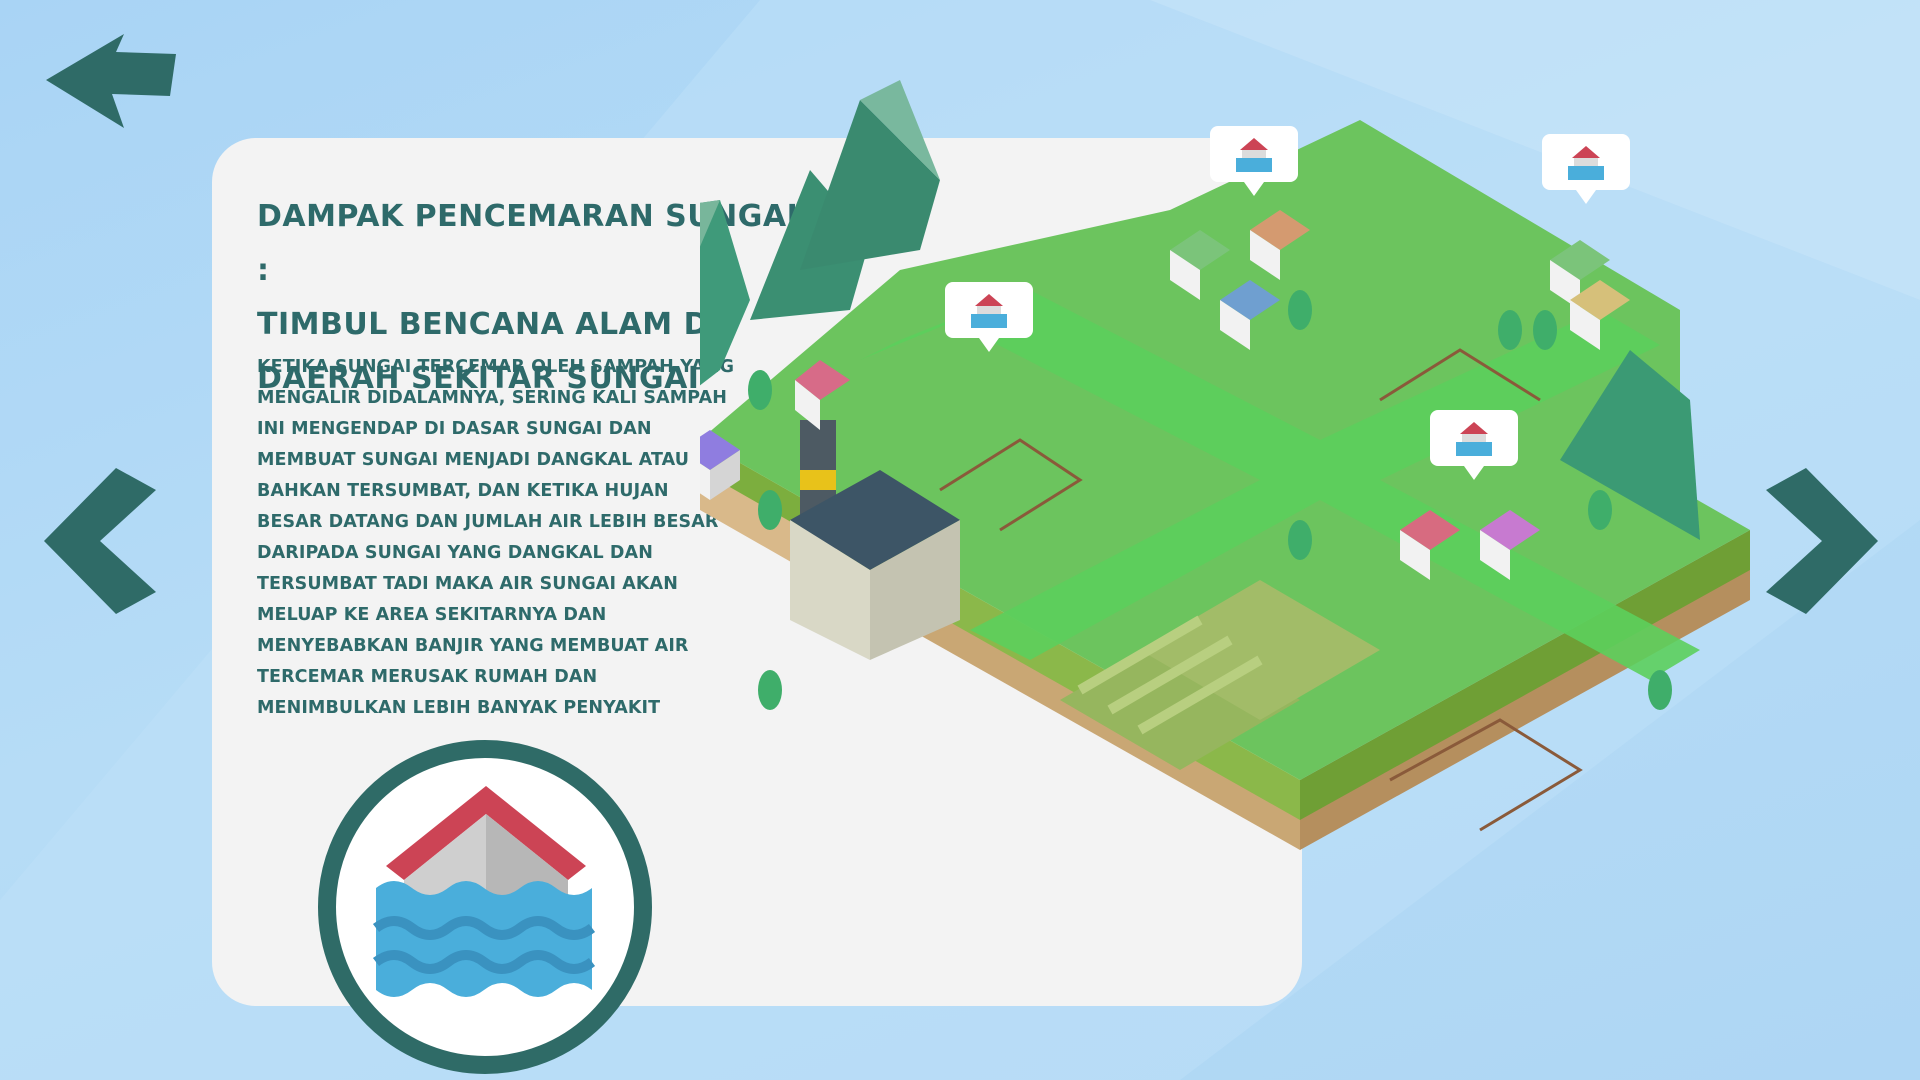  Describe the element at coordinates (100, 541) in the screenshot. I see `chevron-left-icon` at that location.